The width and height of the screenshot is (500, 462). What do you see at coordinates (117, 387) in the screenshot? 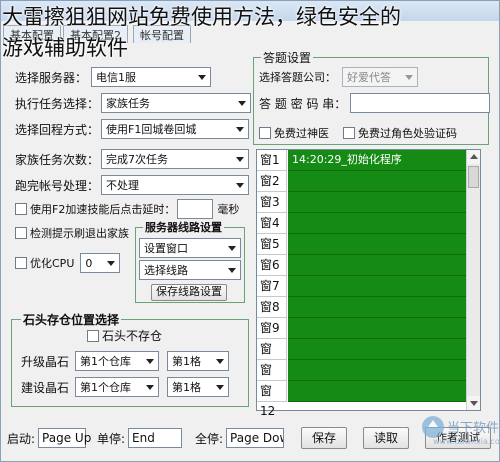
I see `build-store-select: 第1个仓库` at bounding box center [117, 387].